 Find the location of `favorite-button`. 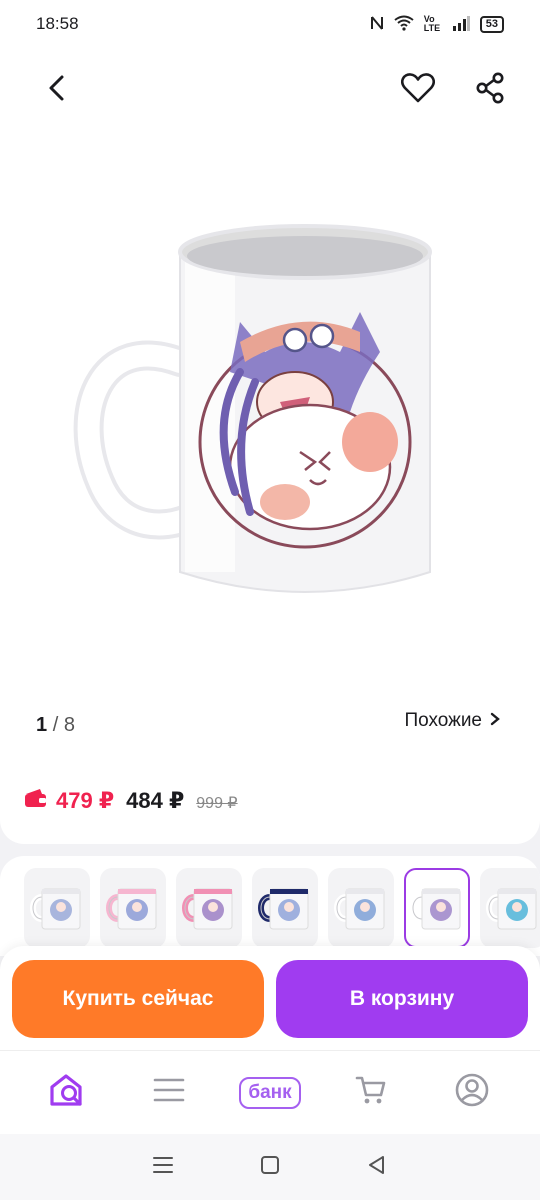

favorite-button is located at coordinates (418, 90).